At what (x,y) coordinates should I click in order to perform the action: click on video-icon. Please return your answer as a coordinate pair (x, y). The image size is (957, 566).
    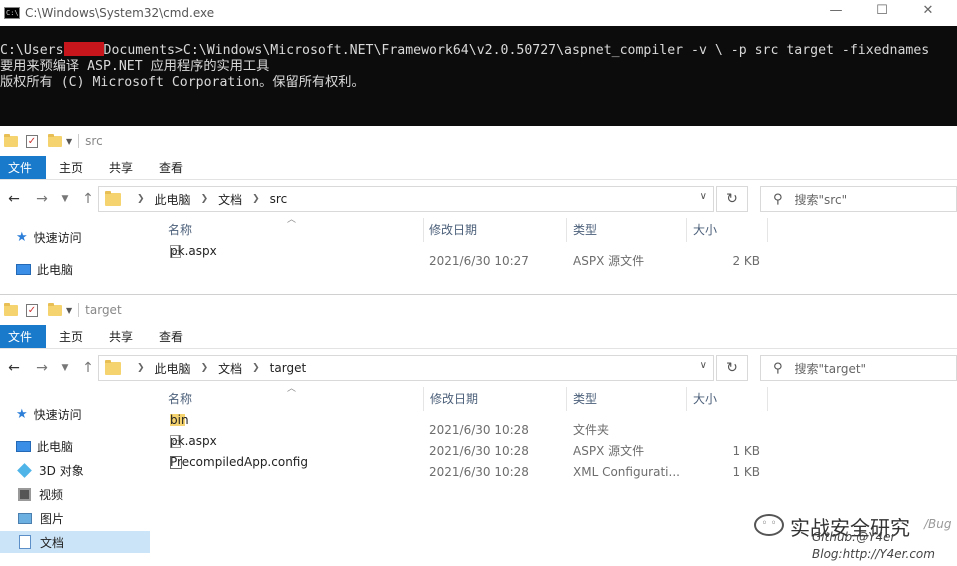
    Looking at the image, I should click on (24, 494).